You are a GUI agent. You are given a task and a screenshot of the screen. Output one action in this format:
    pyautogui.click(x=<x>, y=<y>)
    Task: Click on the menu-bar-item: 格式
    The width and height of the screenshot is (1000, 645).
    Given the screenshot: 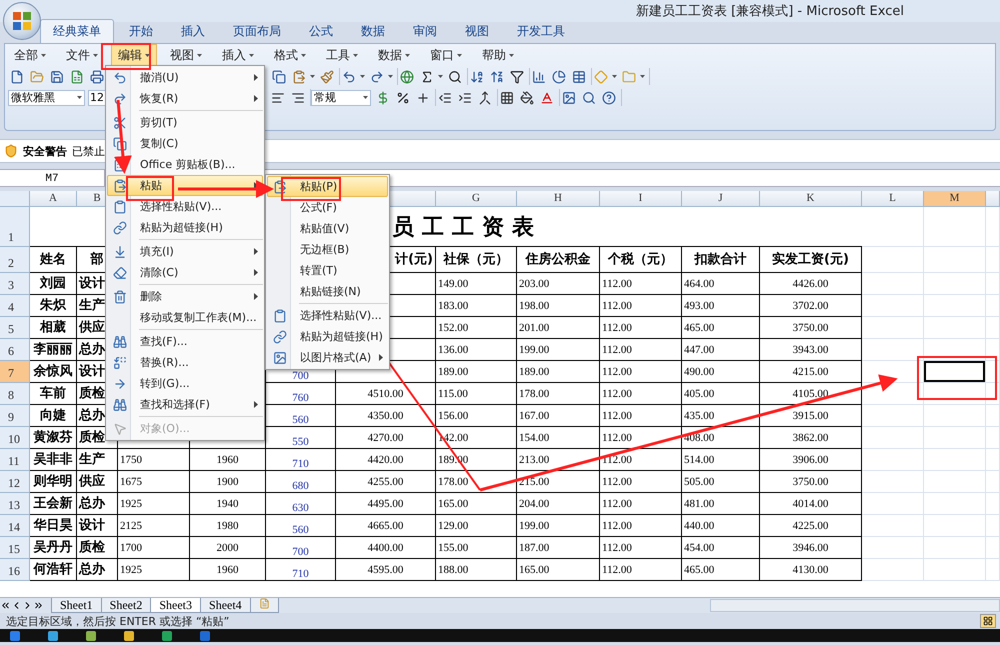 What is the action you would take?
    pyautogui.click(x=290, y=55)
    